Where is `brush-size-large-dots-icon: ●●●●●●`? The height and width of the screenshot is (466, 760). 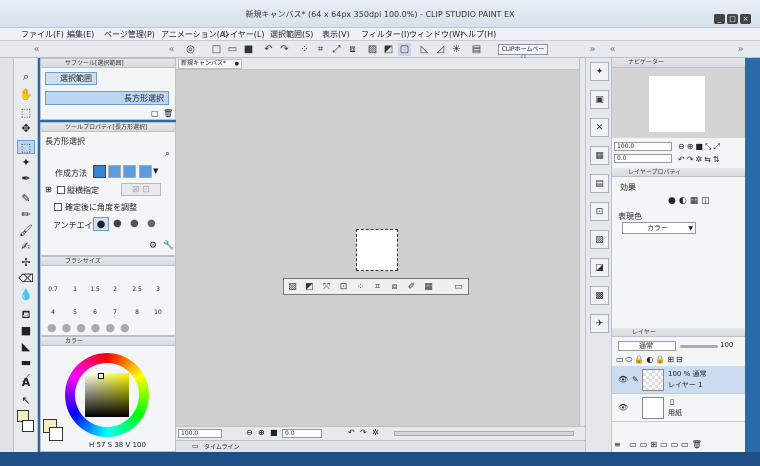
brush-size-large-dots-icon: ●●●●●● is located at coordinates (109, 327).